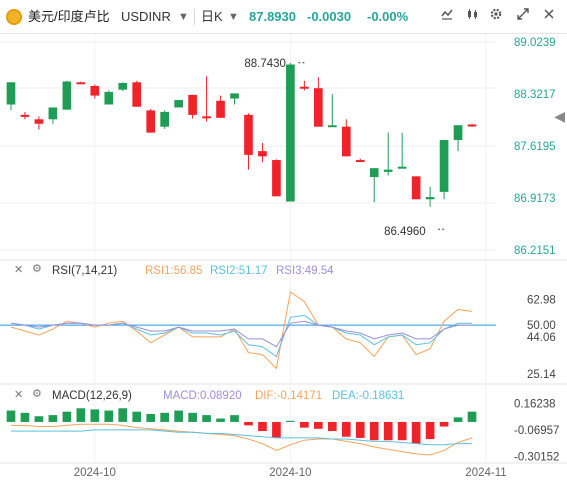 The image size is (567, 483). I want to click on rsi-axis-label: 50.00, so click(541, 326).